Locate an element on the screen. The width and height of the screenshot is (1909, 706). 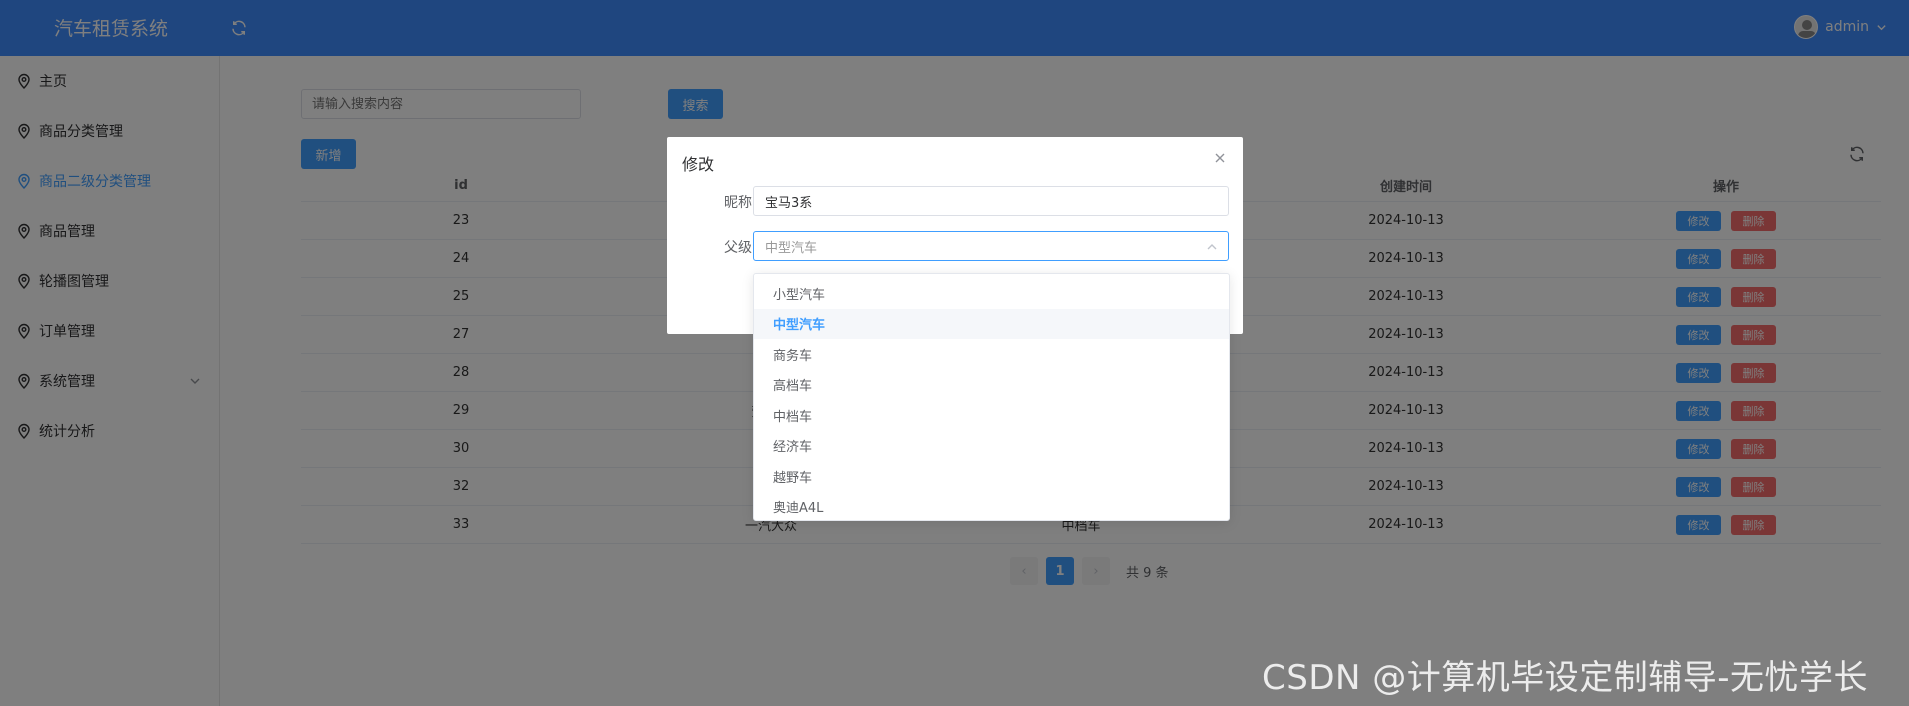
parent-select-placeholder: 中型汽车 is located at coordinates (791, 248).